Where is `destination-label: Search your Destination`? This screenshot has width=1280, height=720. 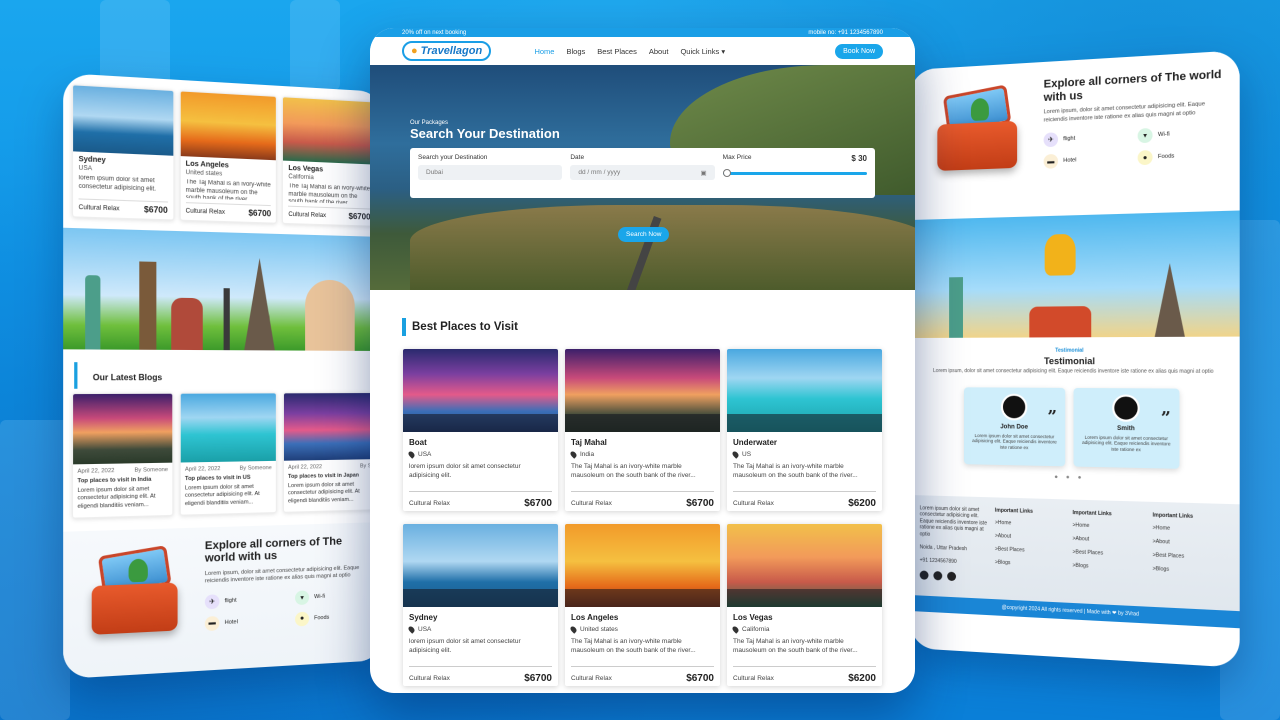 destination-label: Search your Destination is located at coordinates (490, 157).